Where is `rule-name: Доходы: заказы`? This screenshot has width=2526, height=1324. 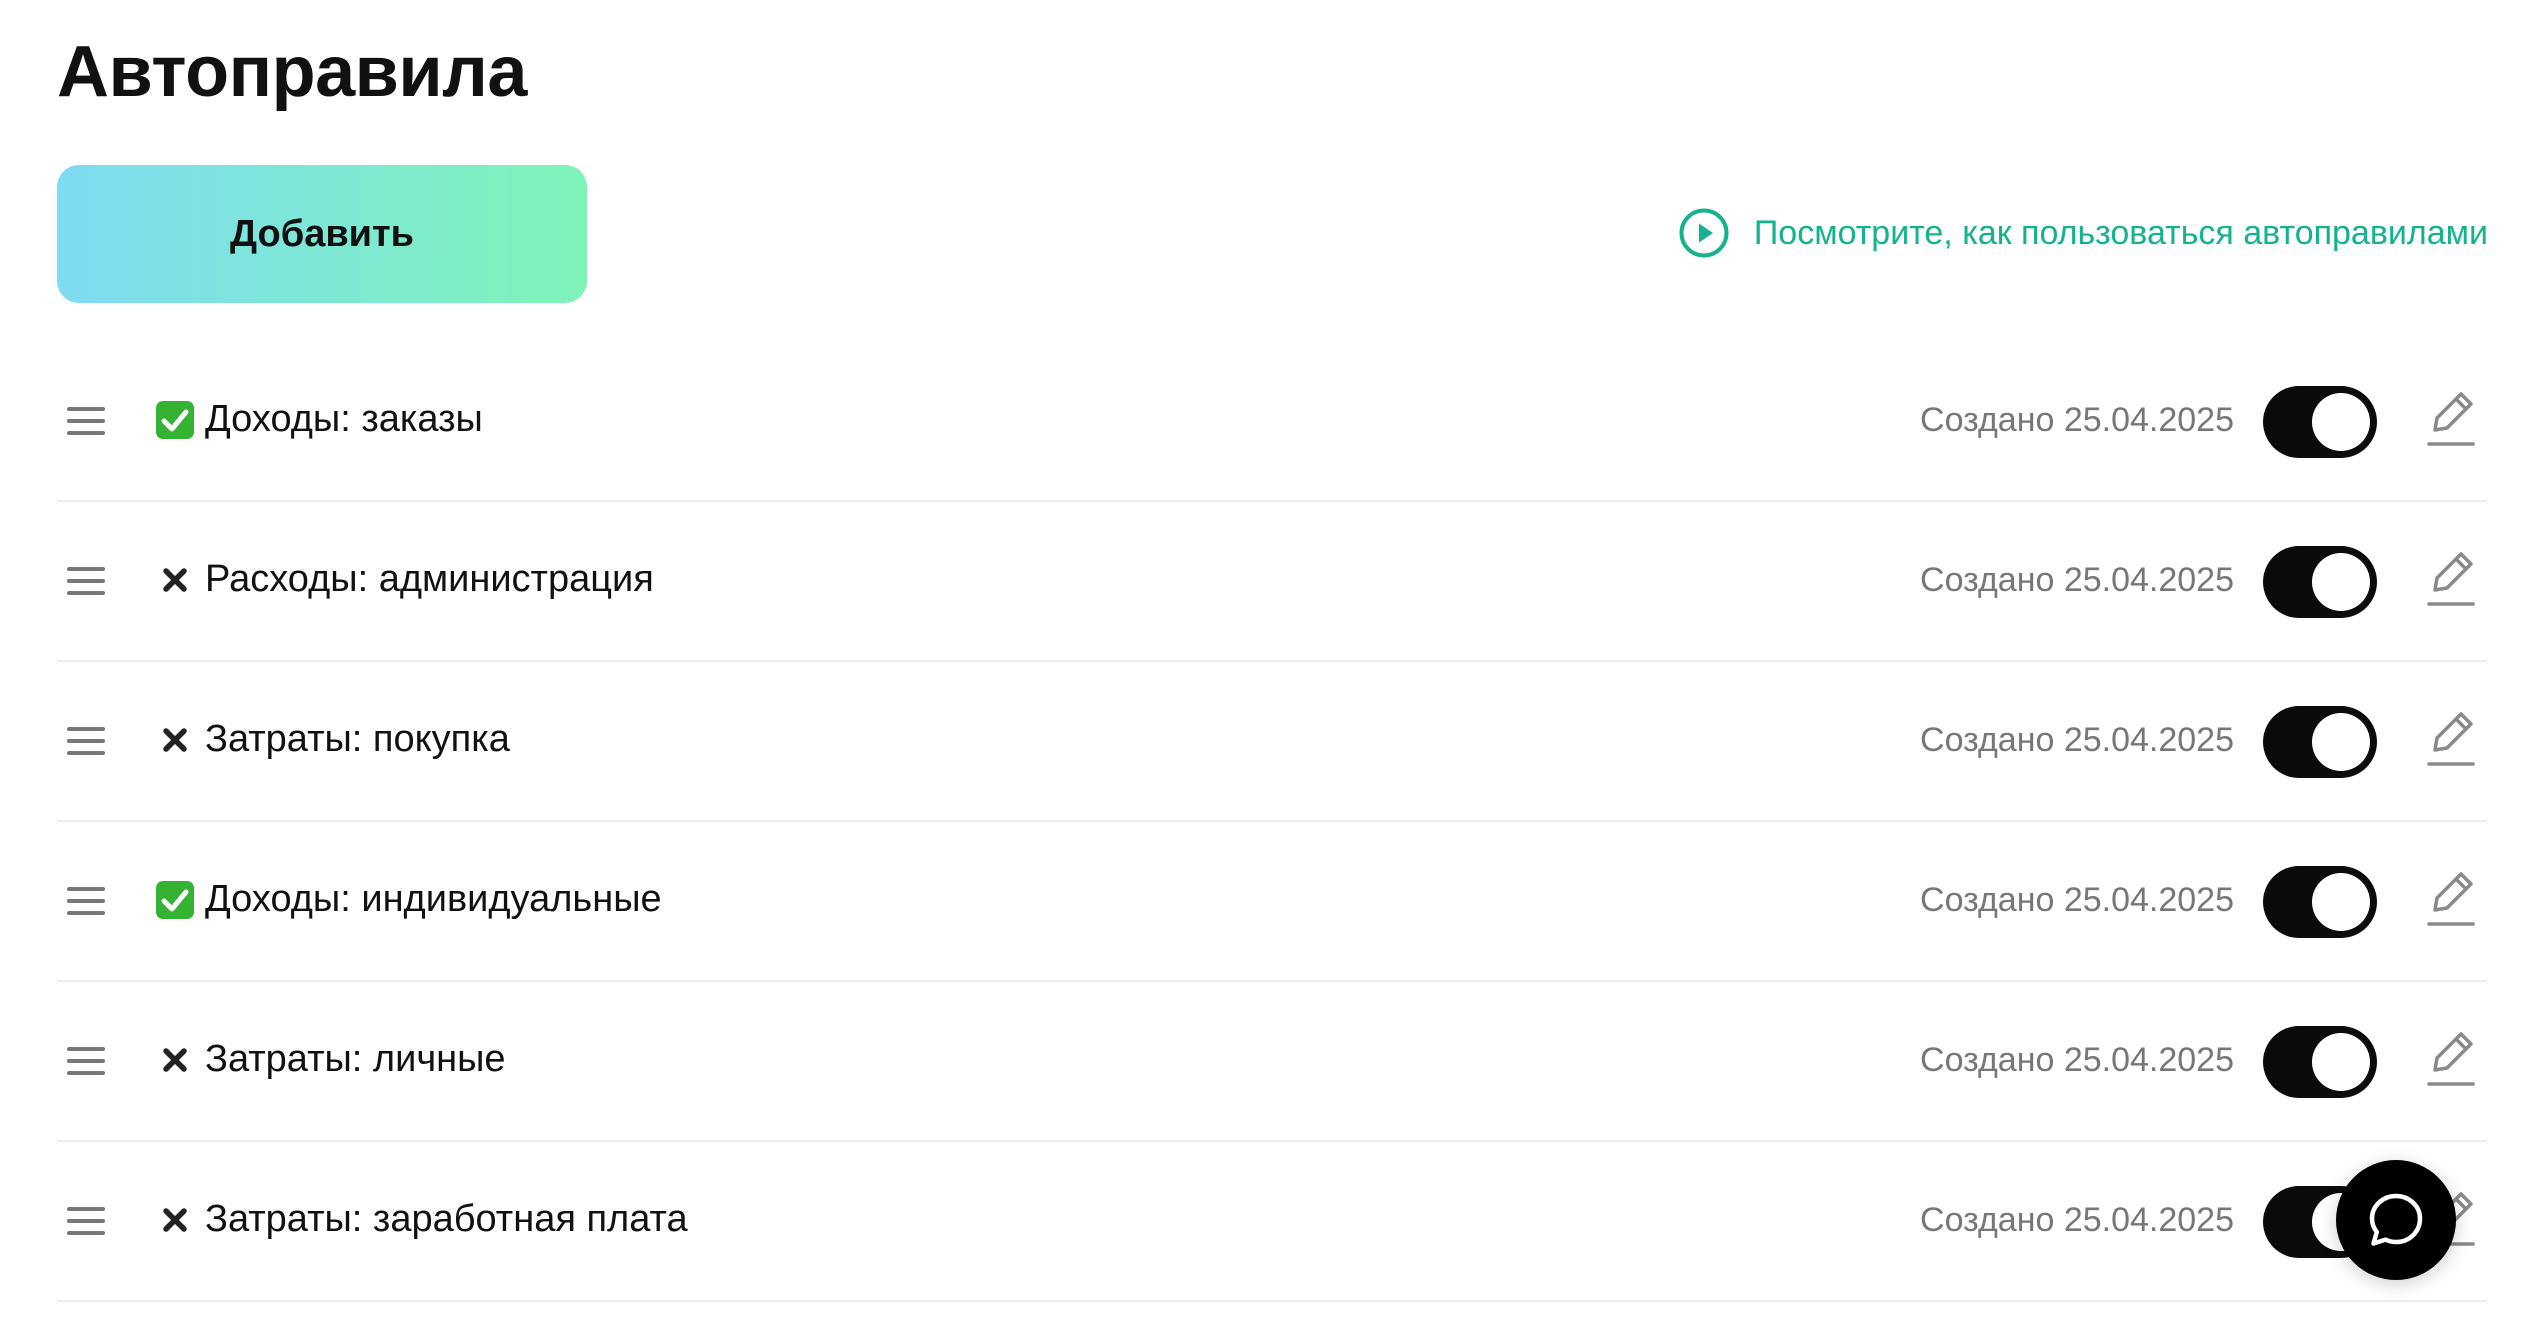
rule-name: Доходы: заказы is located at coordinates (344, 419).